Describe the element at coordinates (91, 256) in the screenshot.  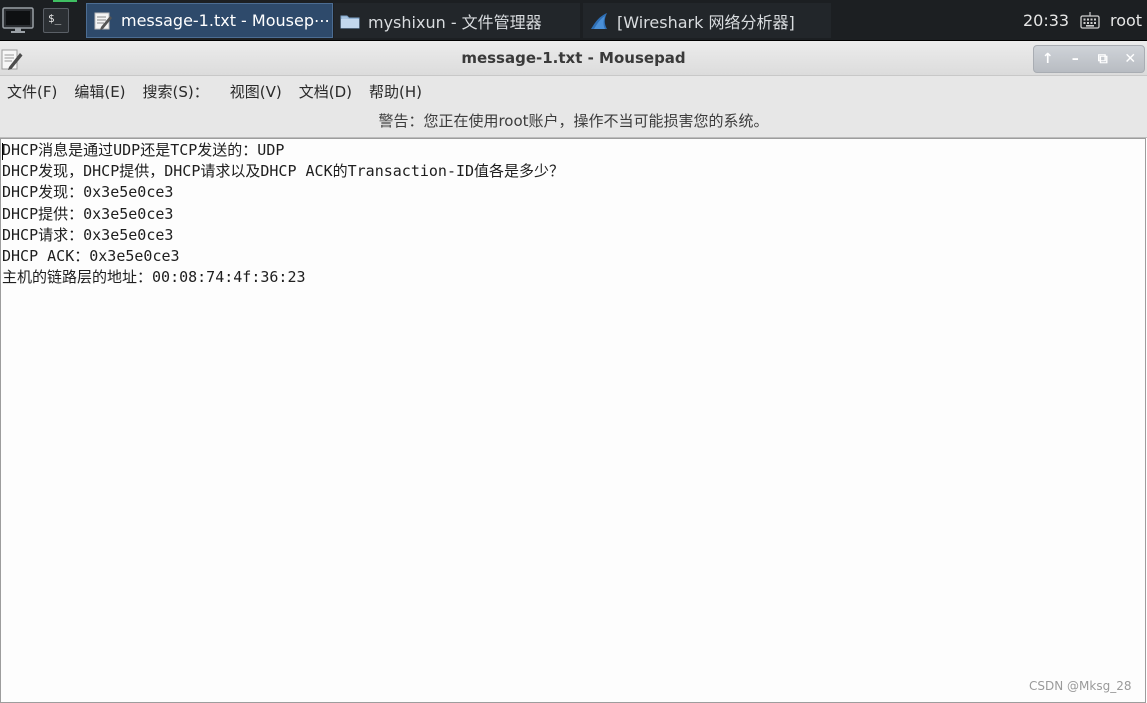
I see `document-line: DHCP ACK：0x3e5e0ce3` at that location.